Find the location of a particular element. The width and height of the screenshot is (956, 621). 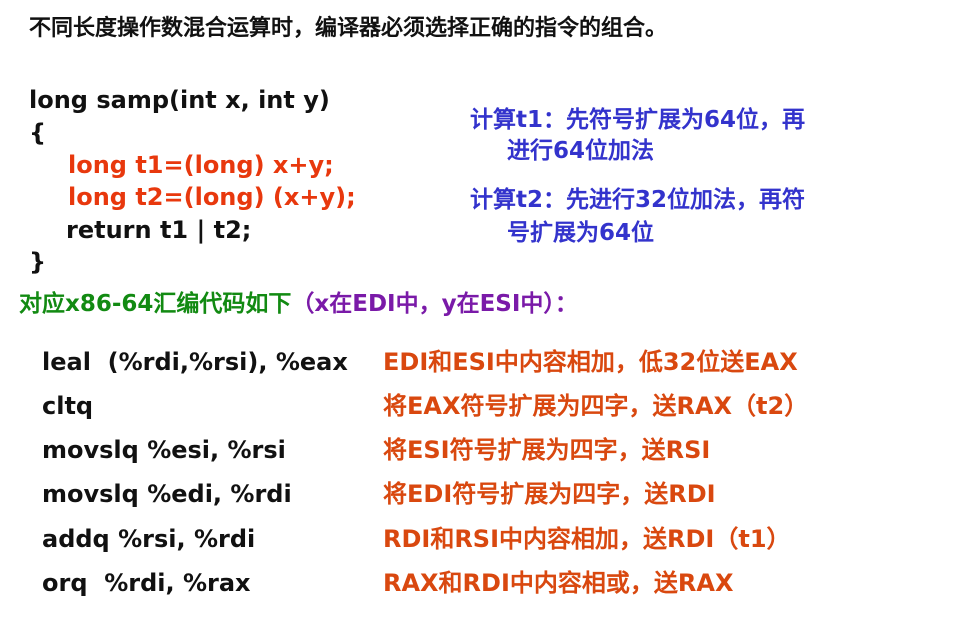

asm-instruction: movslq %edi, %rdi is located at coordinates (167, 494).